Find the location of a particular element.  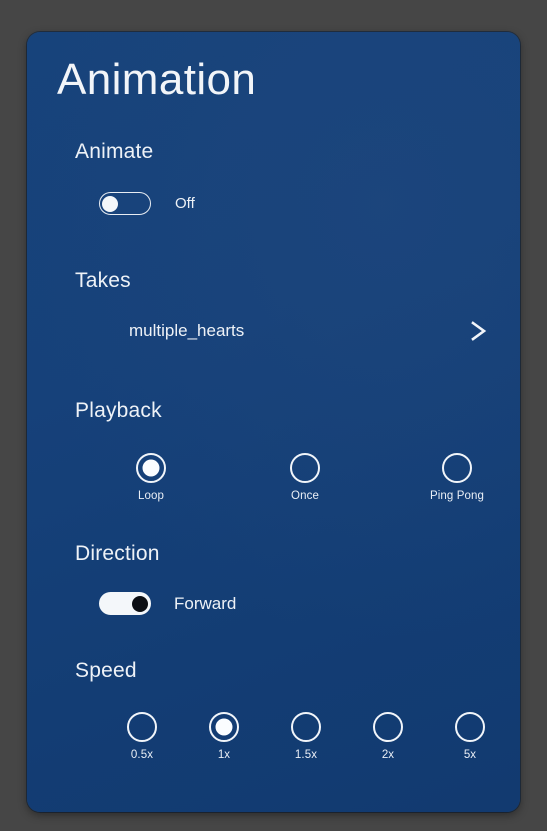

direction-toggle-row: Forward is located at coordinates (167, 603).